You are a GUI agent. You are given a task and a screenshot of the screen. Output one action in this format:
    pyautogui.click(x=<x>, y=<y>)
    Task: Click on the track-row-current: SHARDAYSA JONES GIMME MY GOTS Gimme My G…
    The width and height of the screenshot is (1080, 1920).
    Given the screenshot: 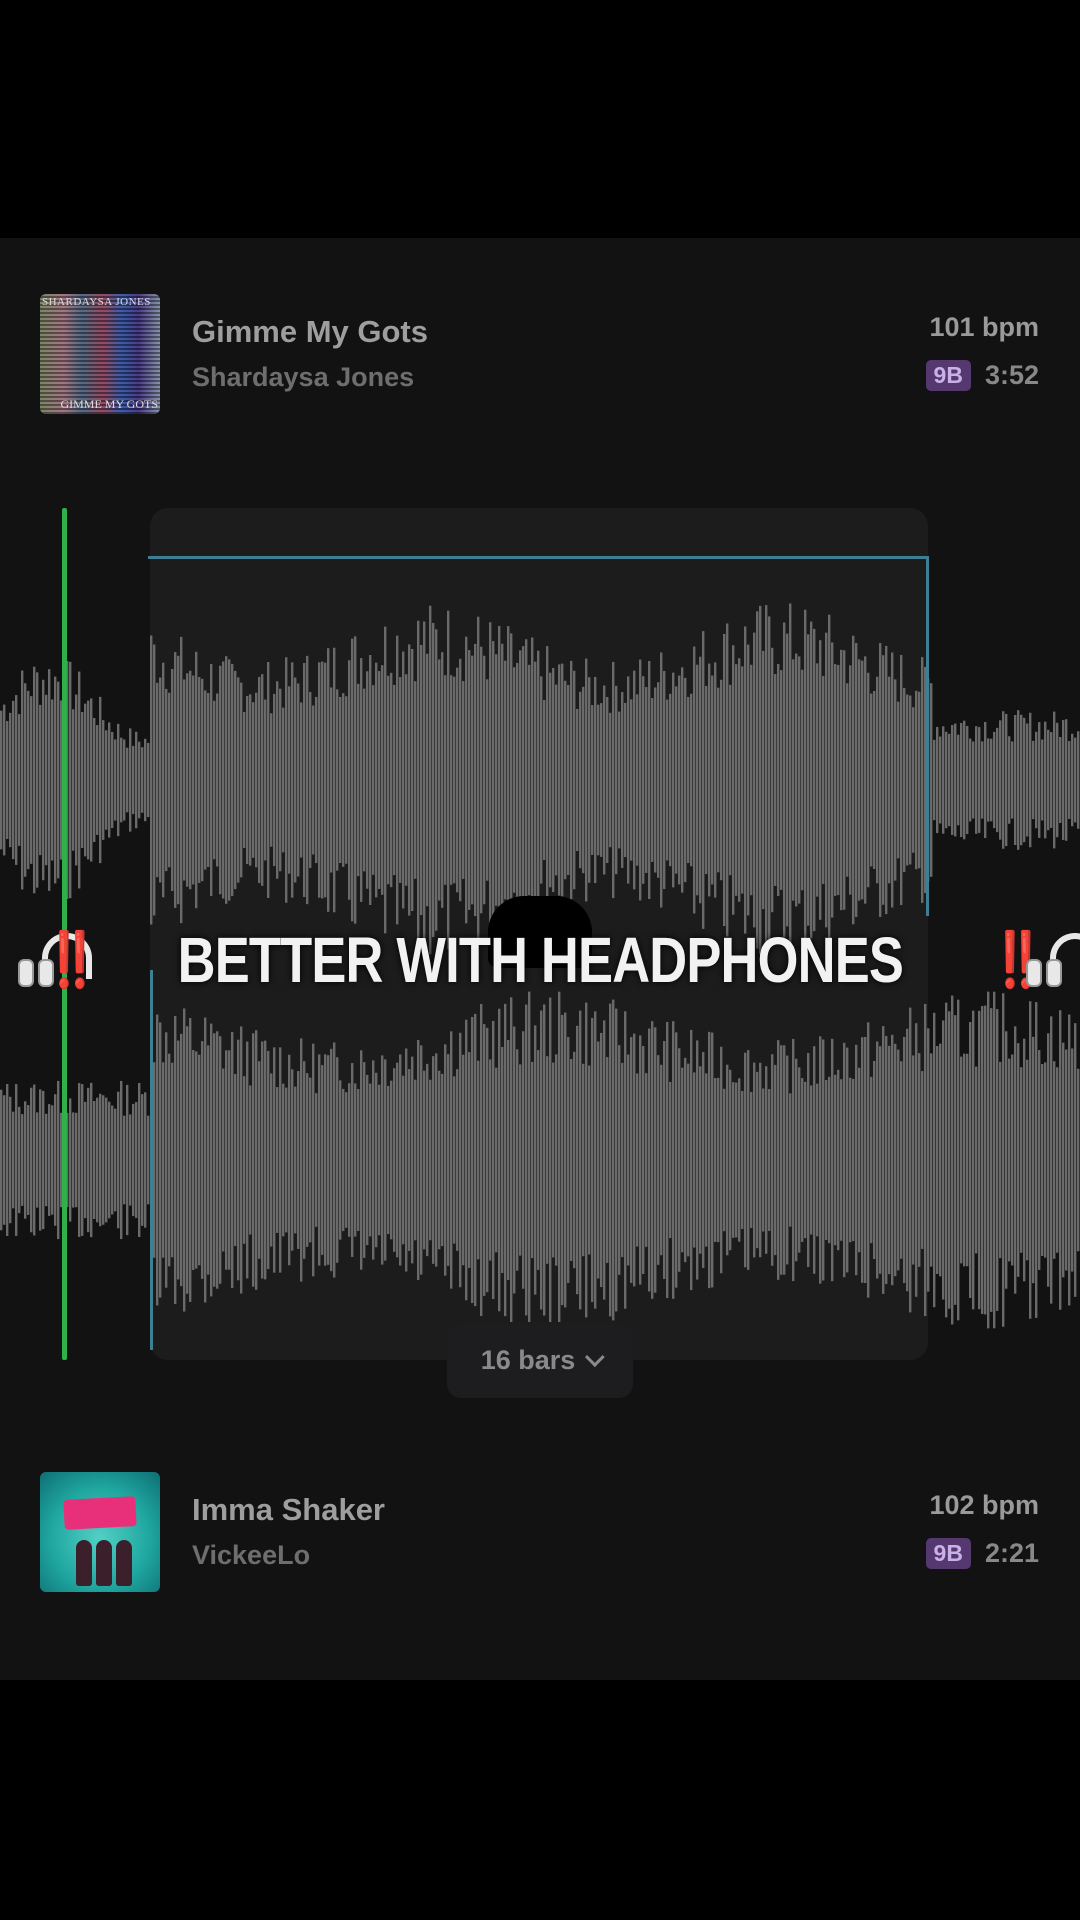 What is the action you would take?
    pyautogui.click(x=540, y=356)
    